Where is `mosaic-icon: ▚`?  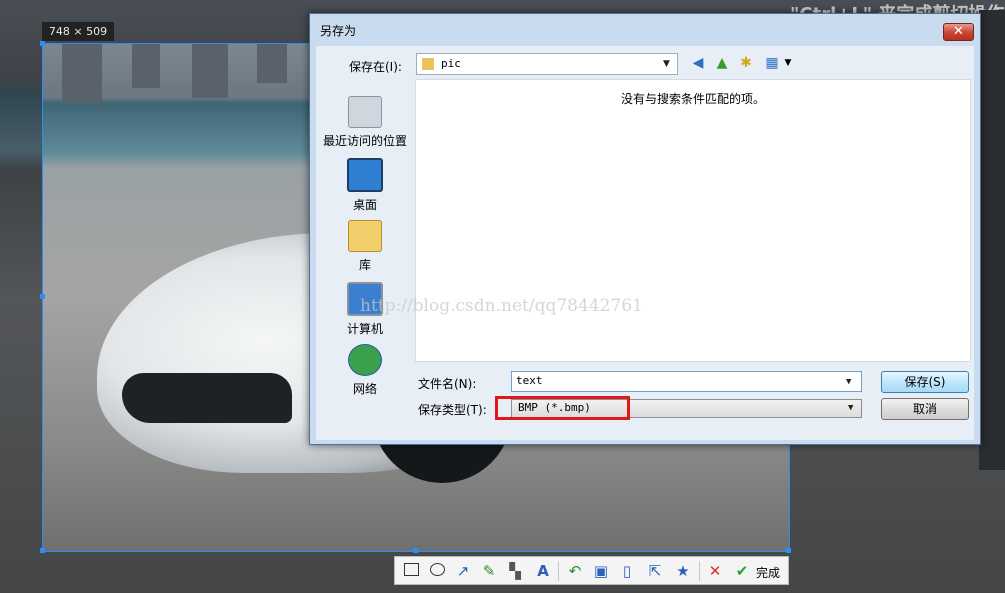 mosaic-icon: ▚ is located at coordinates (515, 571).